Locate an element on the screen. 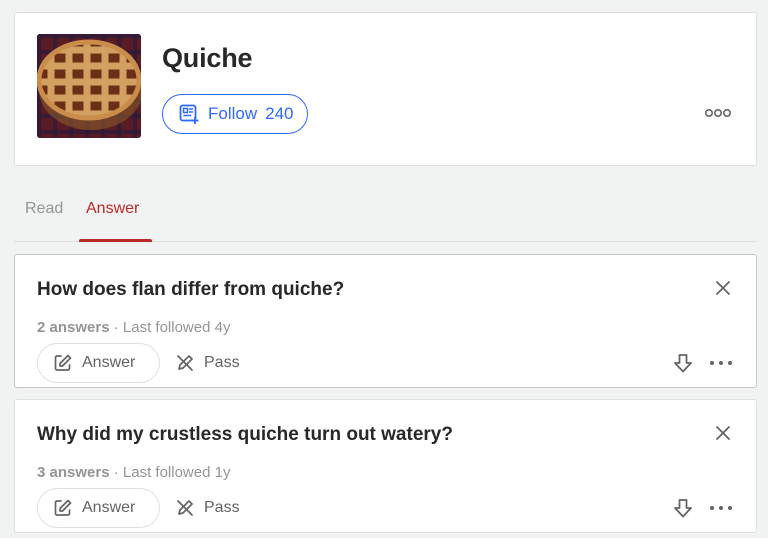 Image resolution: width=768 pixels, height=538 pixels. question-meta: 3 answers · Last followed 1y is located at coordinates (133, 472).